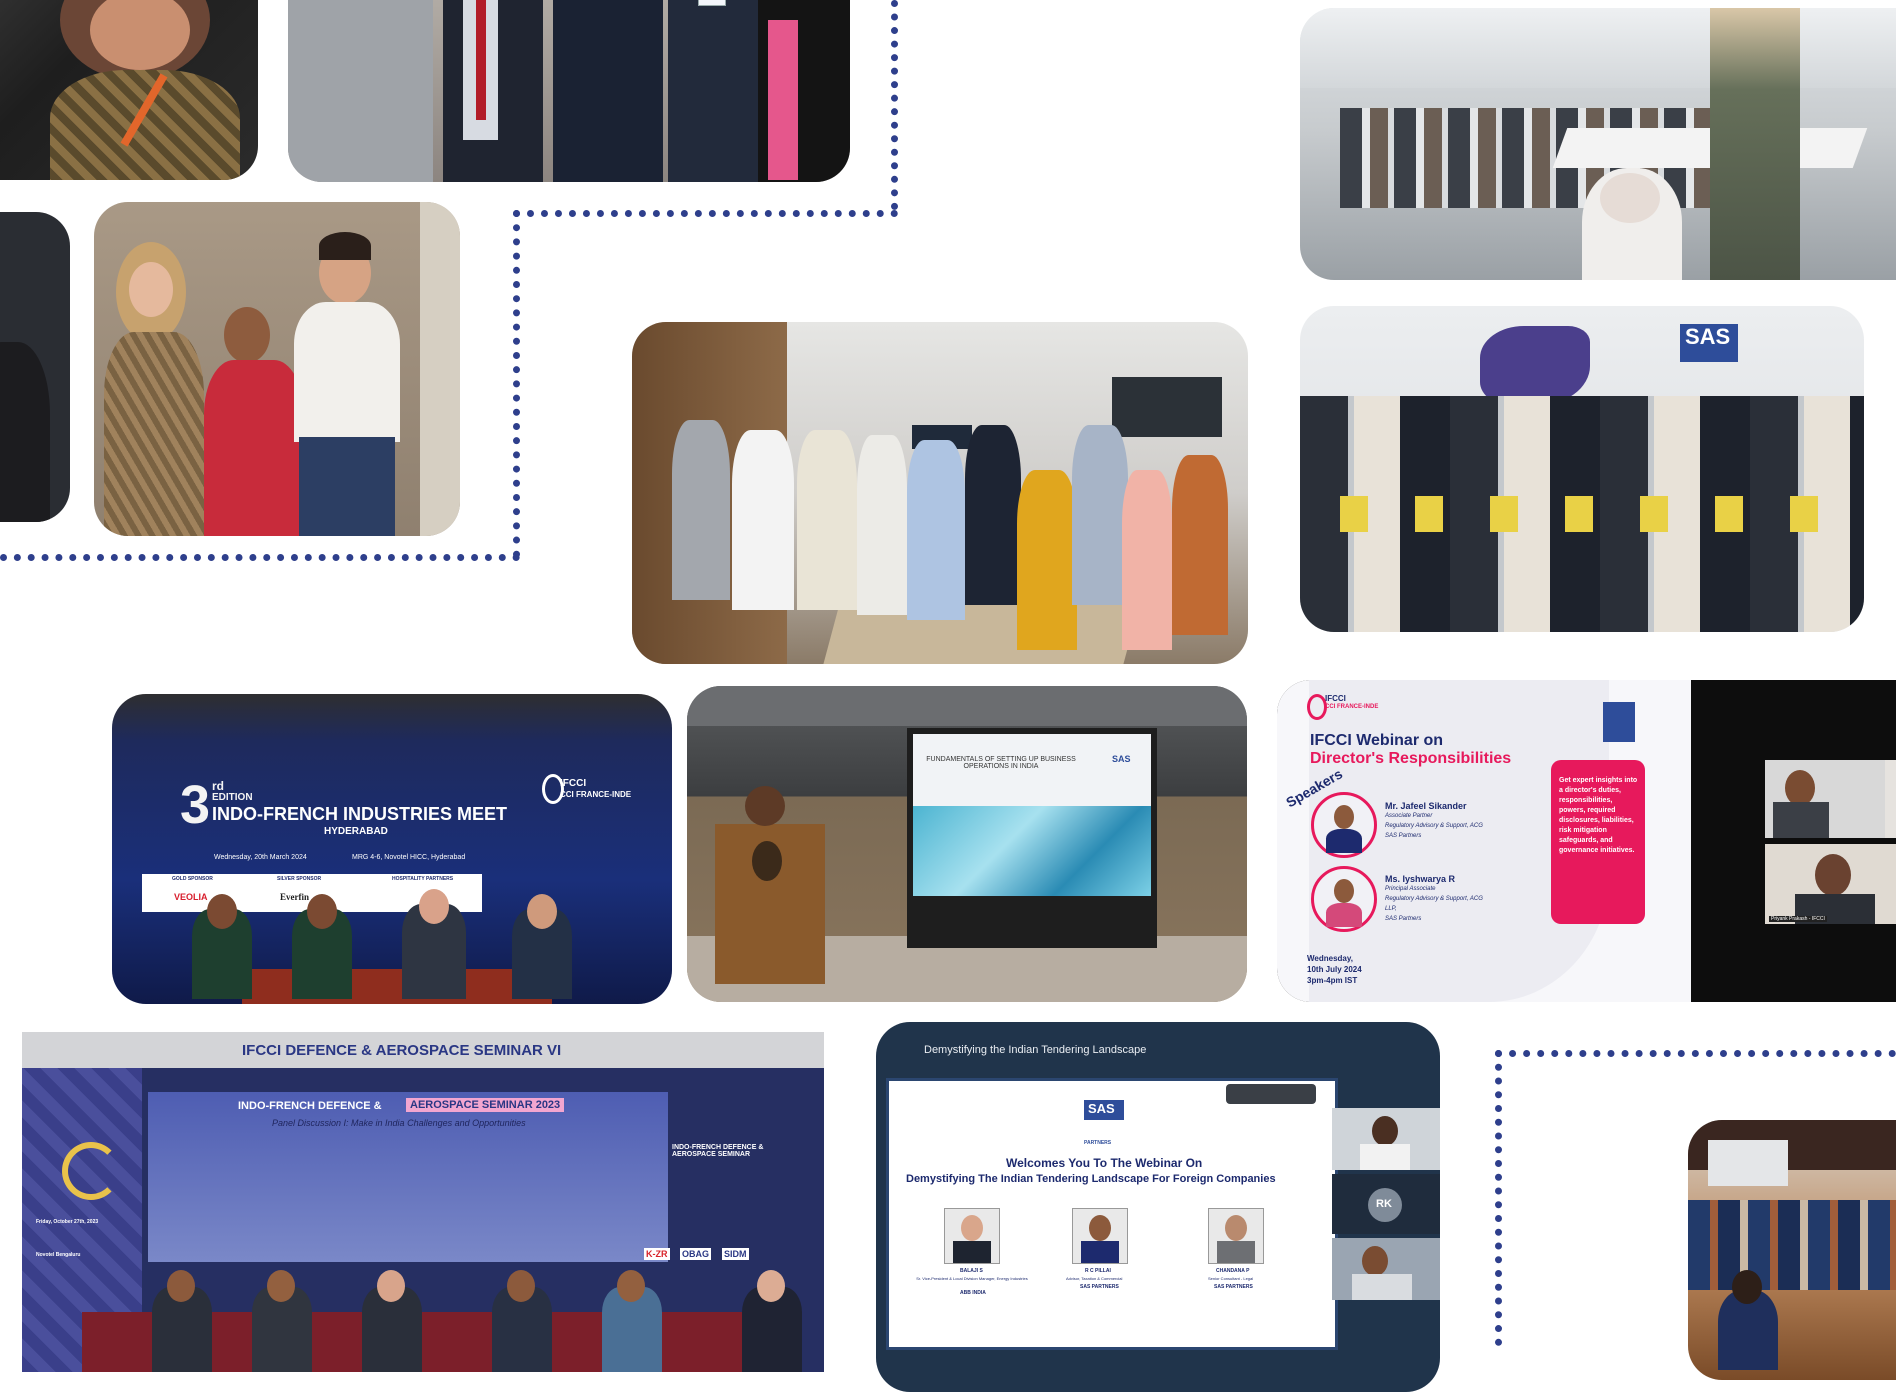 The width and height of the screenshot is (1896, 1392). Describe the element at coordinates (1391, 909) in the screenshot. I see `speaker-2-desc-2: LLP,` at that location.